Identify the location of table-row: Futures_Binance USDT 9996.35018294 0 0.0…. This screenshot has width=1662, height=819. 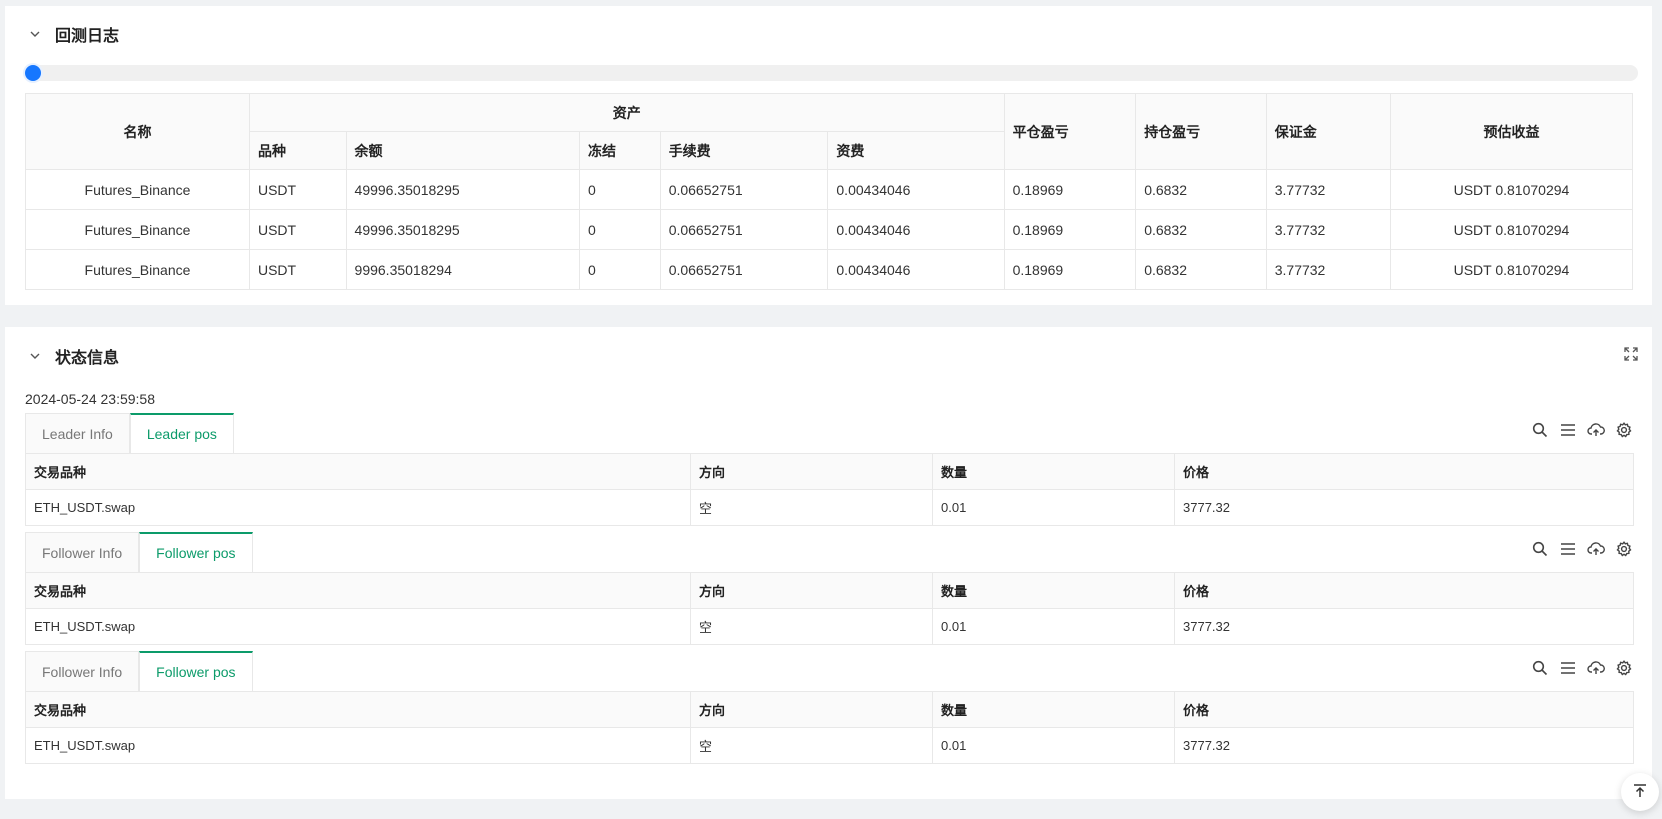
(829, 269).